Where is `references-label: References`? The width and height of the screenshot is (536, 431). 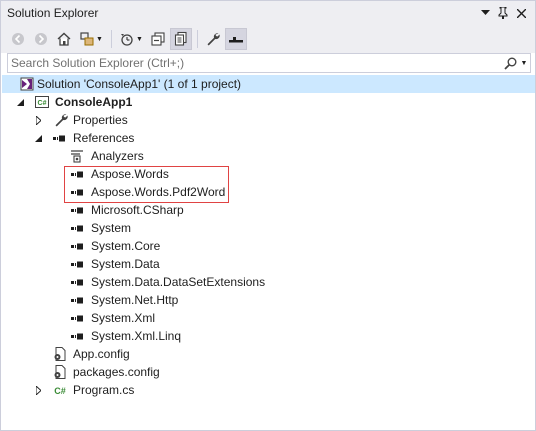 references-label: References is located at coordinates (104, 138).